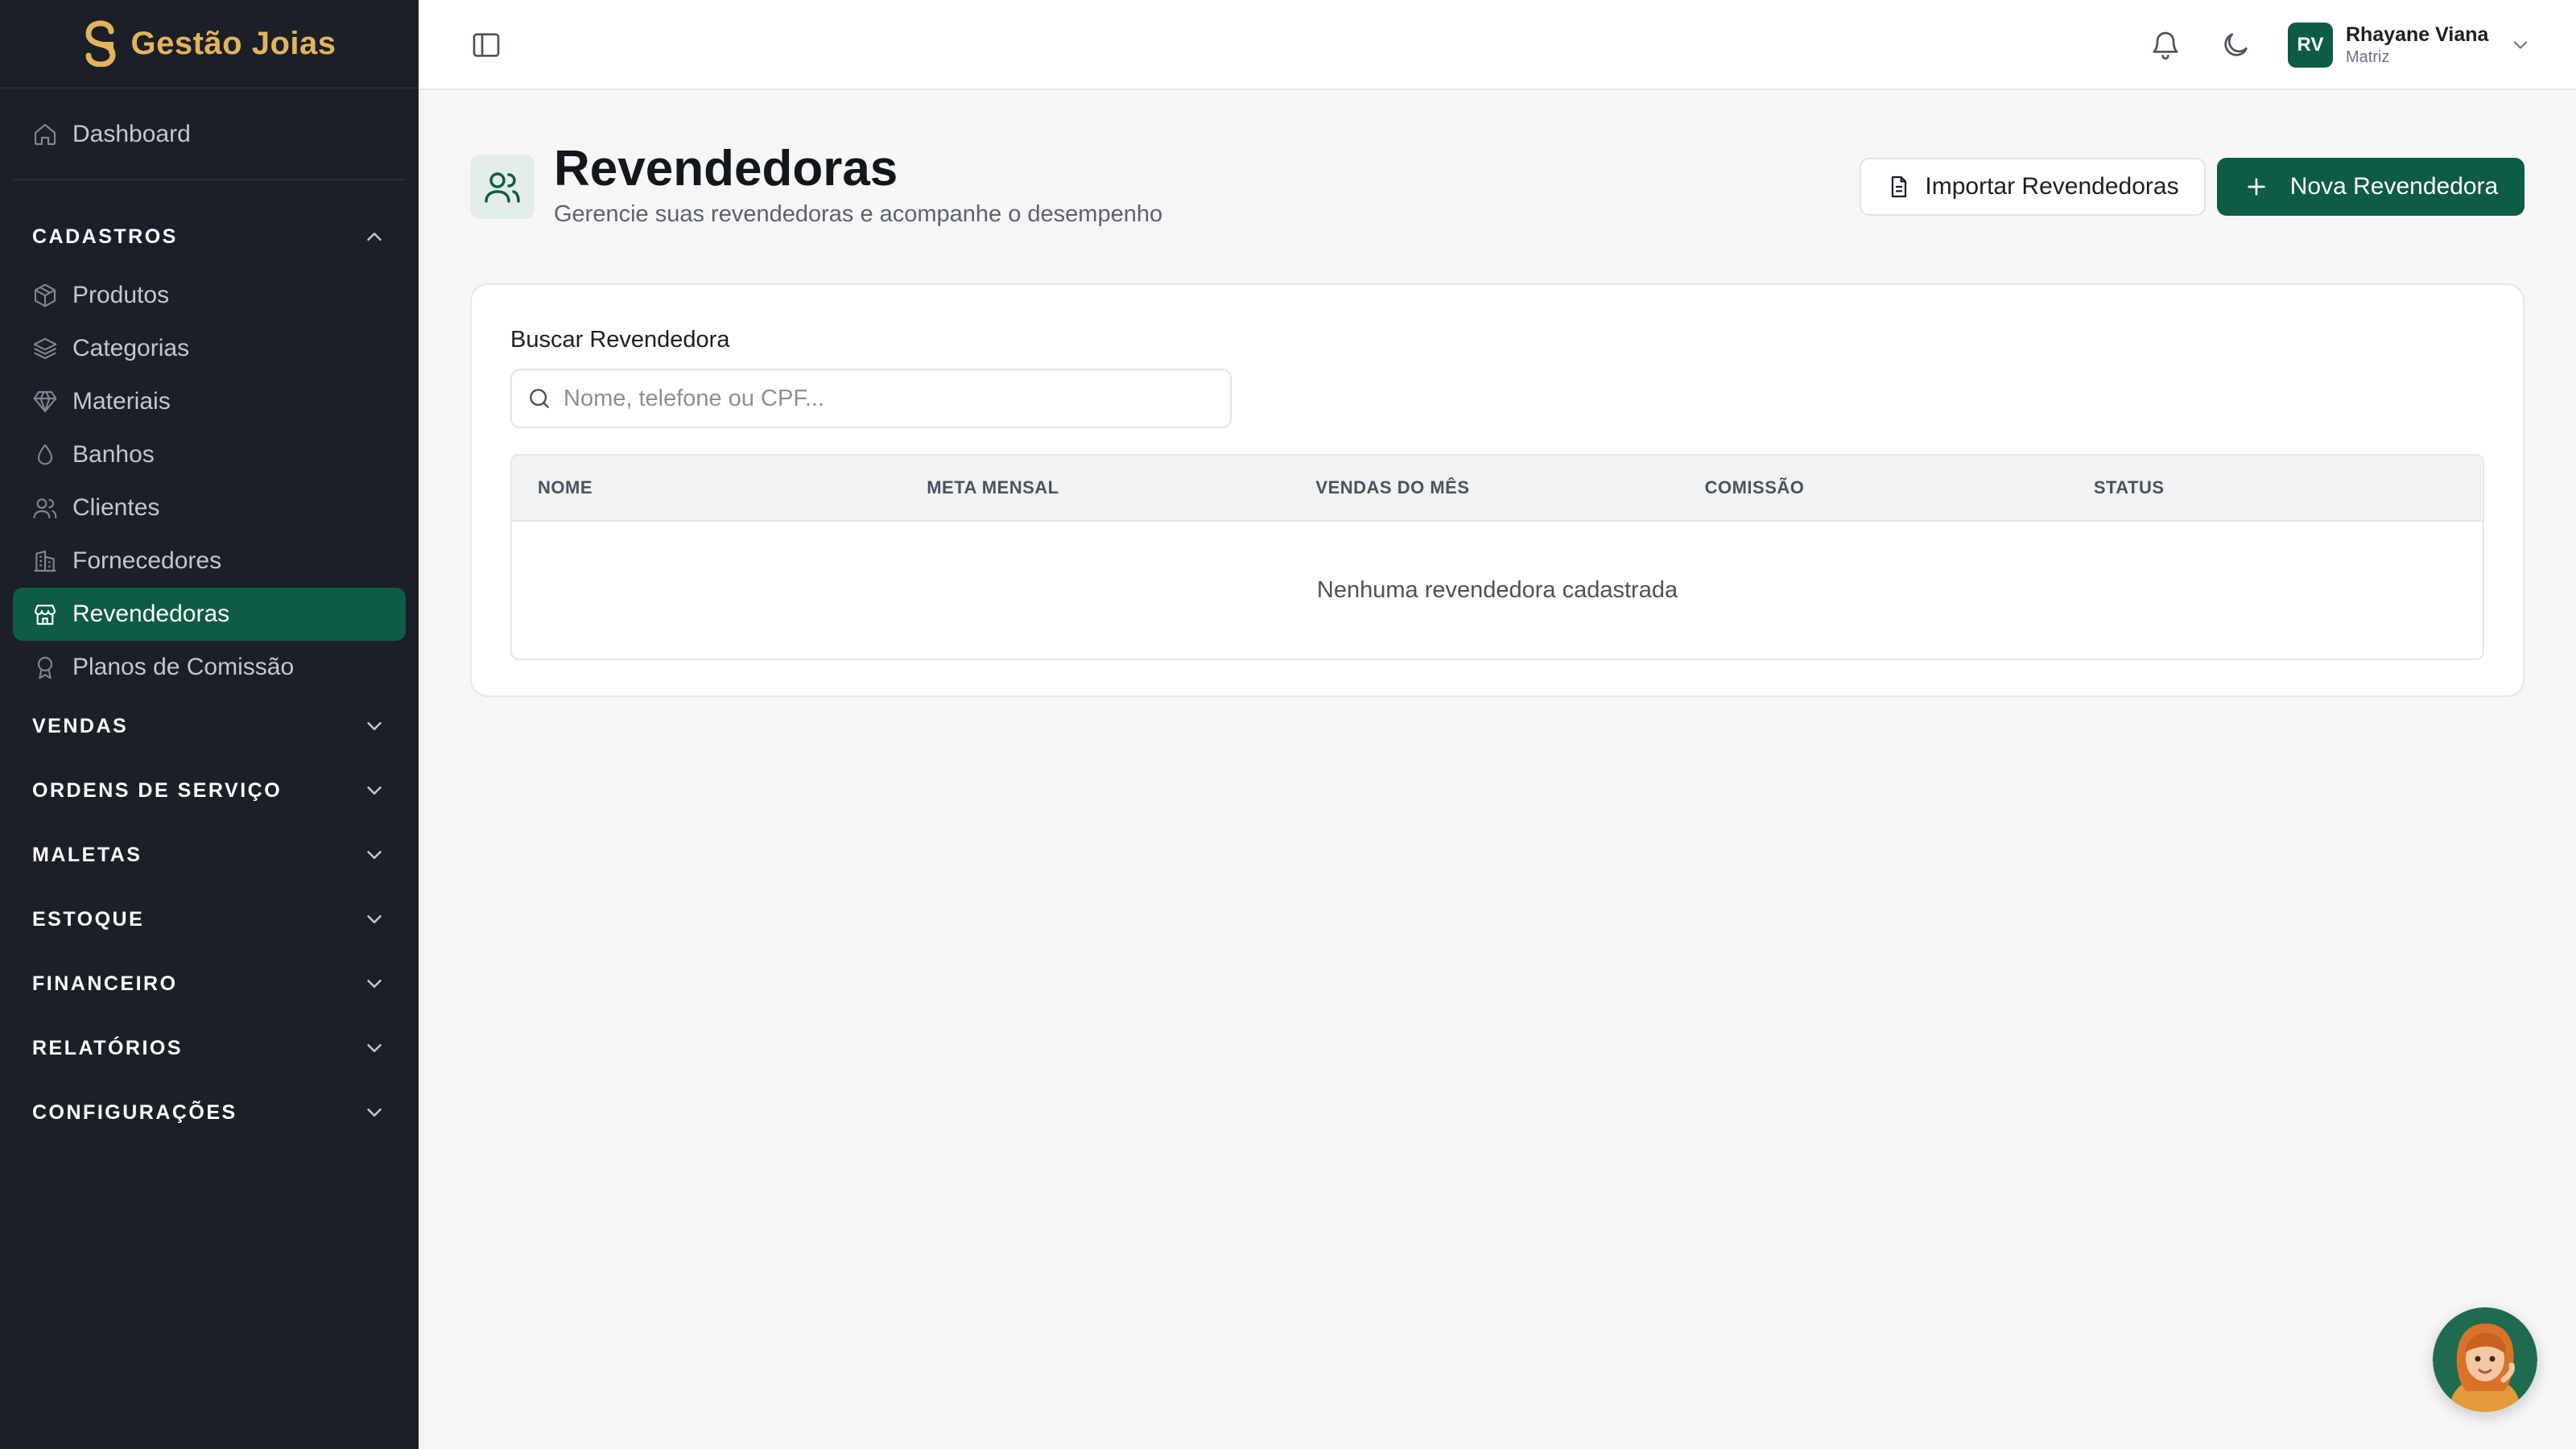 Image resolution: width=2576 pixels, height=1449 pixels. What do you see at coordinates (45, 561) in the screenshot?
I see `building-icon` at bounding box center [45, 561].